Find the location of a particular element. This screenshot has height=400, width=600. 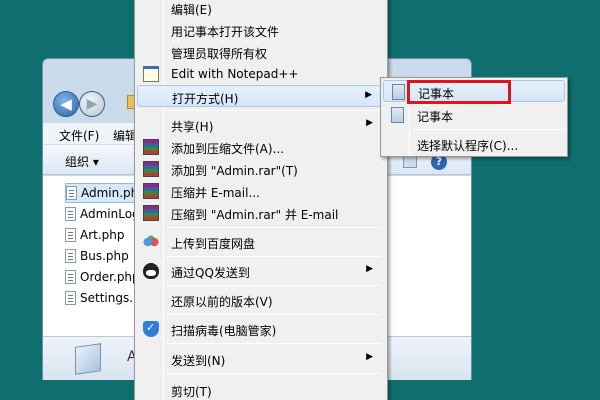

menu-item-cut: 剪切(T) is located at coordinates (261, 389).